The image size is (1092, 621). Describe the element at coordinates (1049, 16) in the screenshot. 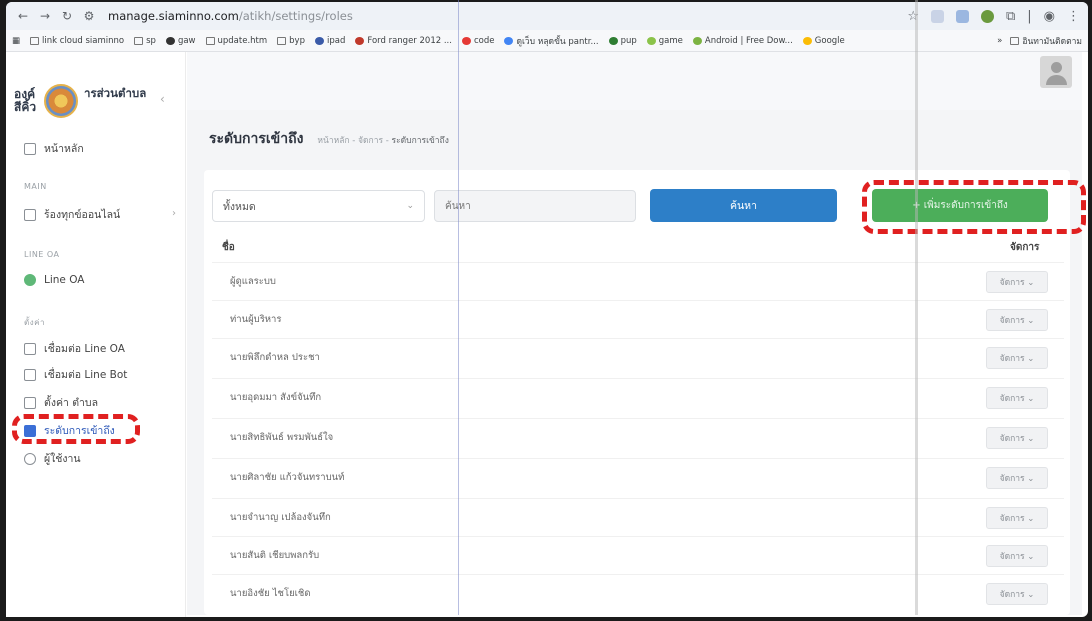

I see `profile-icon: ◉` at that location.